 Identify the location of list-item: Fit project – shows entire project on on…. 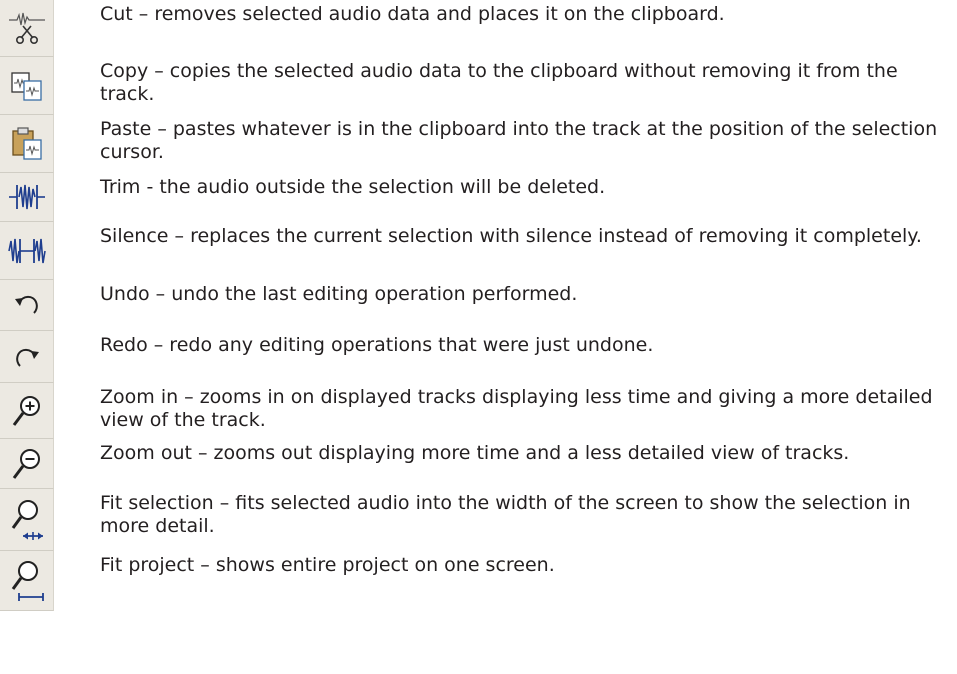
(478, 581).